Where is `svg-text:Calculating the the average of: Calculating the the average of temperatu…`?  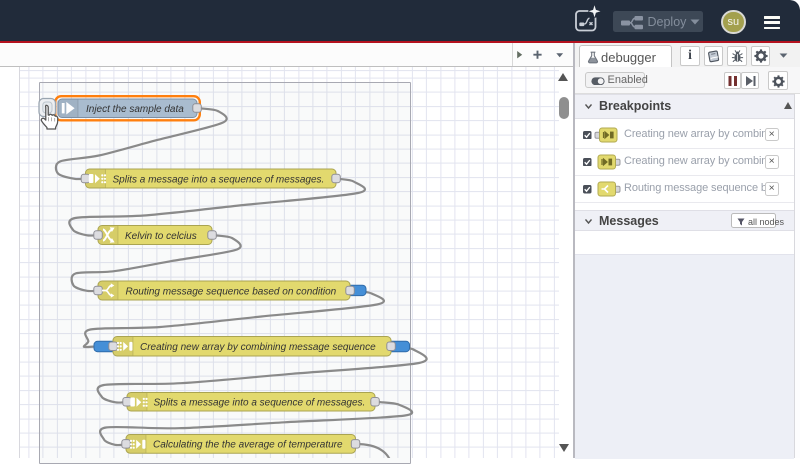
svg-text:Calculating the the average of: Calculating the the average of temperatu… is located at coordinates (248, 445).